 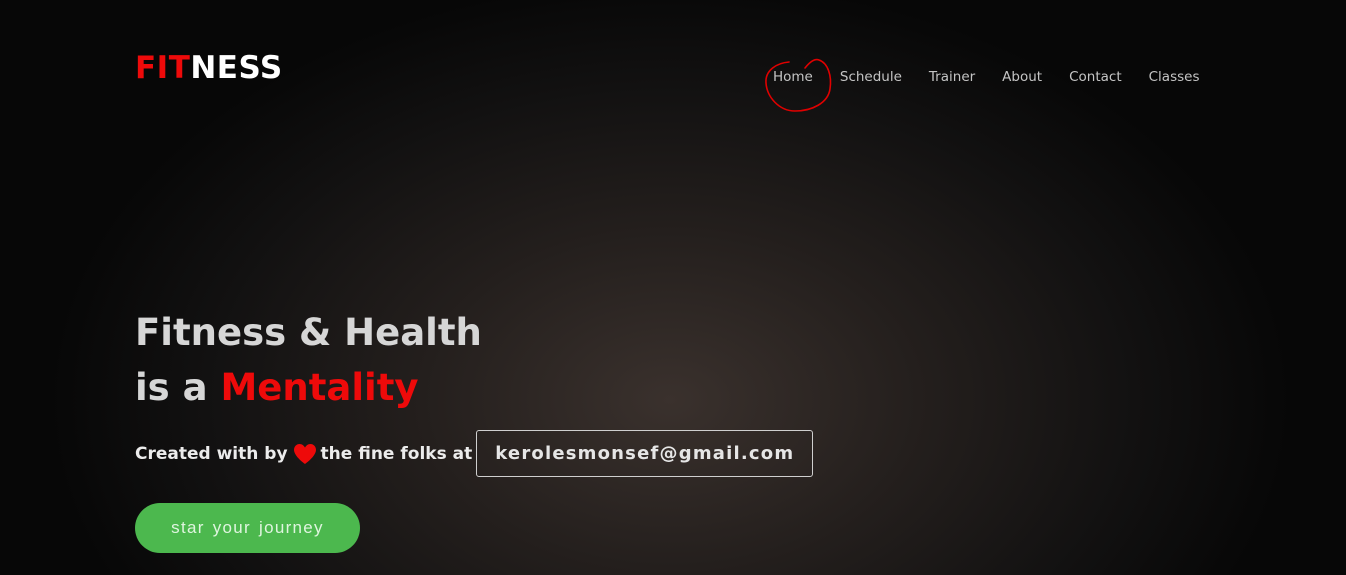 I want to click on nav-classes-link: Classes, so click(x=1174, y=77).